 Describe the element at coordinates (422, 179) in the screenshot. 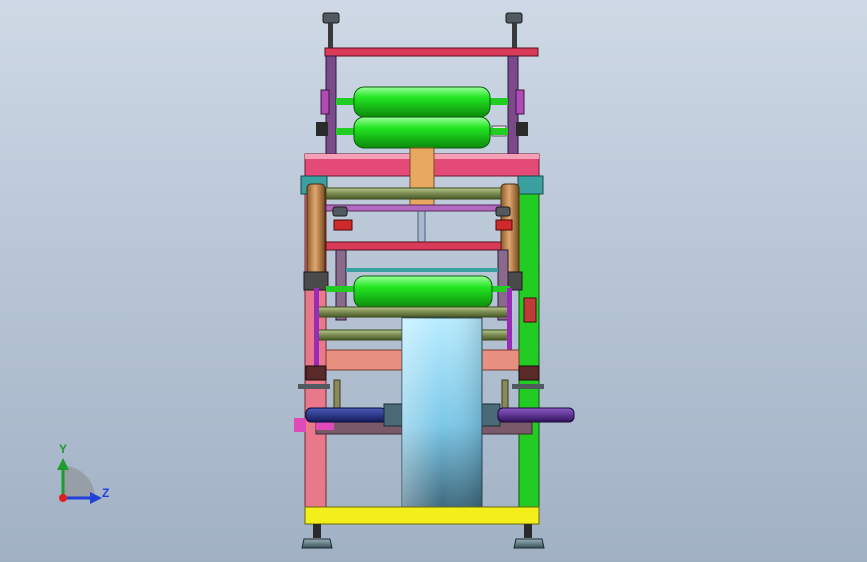

I see `center-post` at that location.